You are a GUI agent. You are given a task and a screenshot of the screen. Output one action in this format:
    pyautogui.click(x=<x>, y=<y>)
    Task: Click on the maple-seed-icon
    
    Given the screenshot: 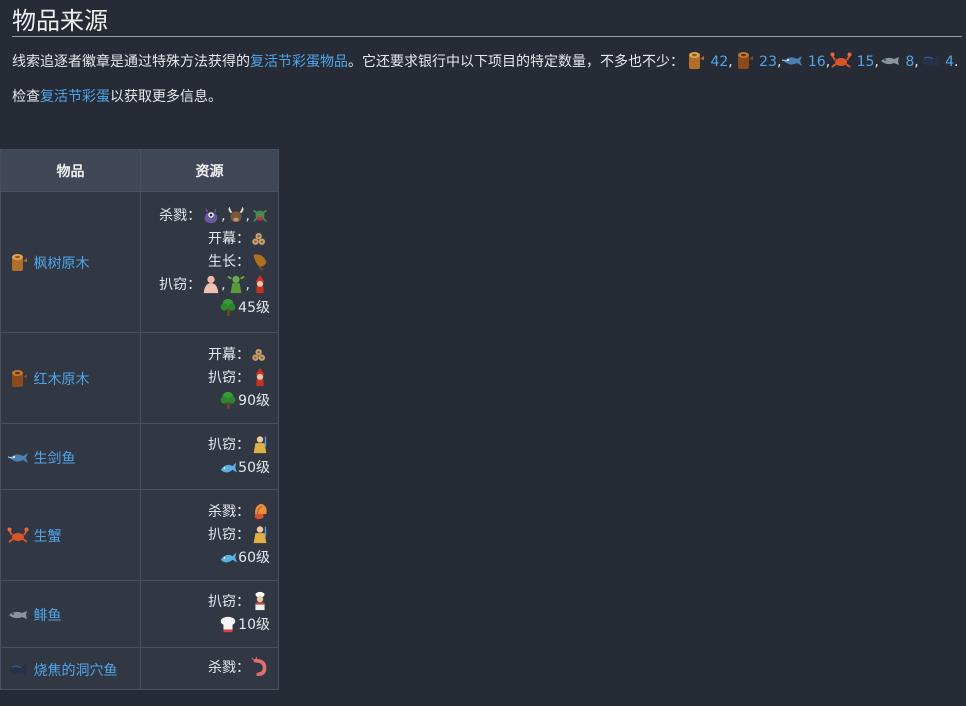 What is the action you would take?
    pyautogui.click(x=260, y=261)
    